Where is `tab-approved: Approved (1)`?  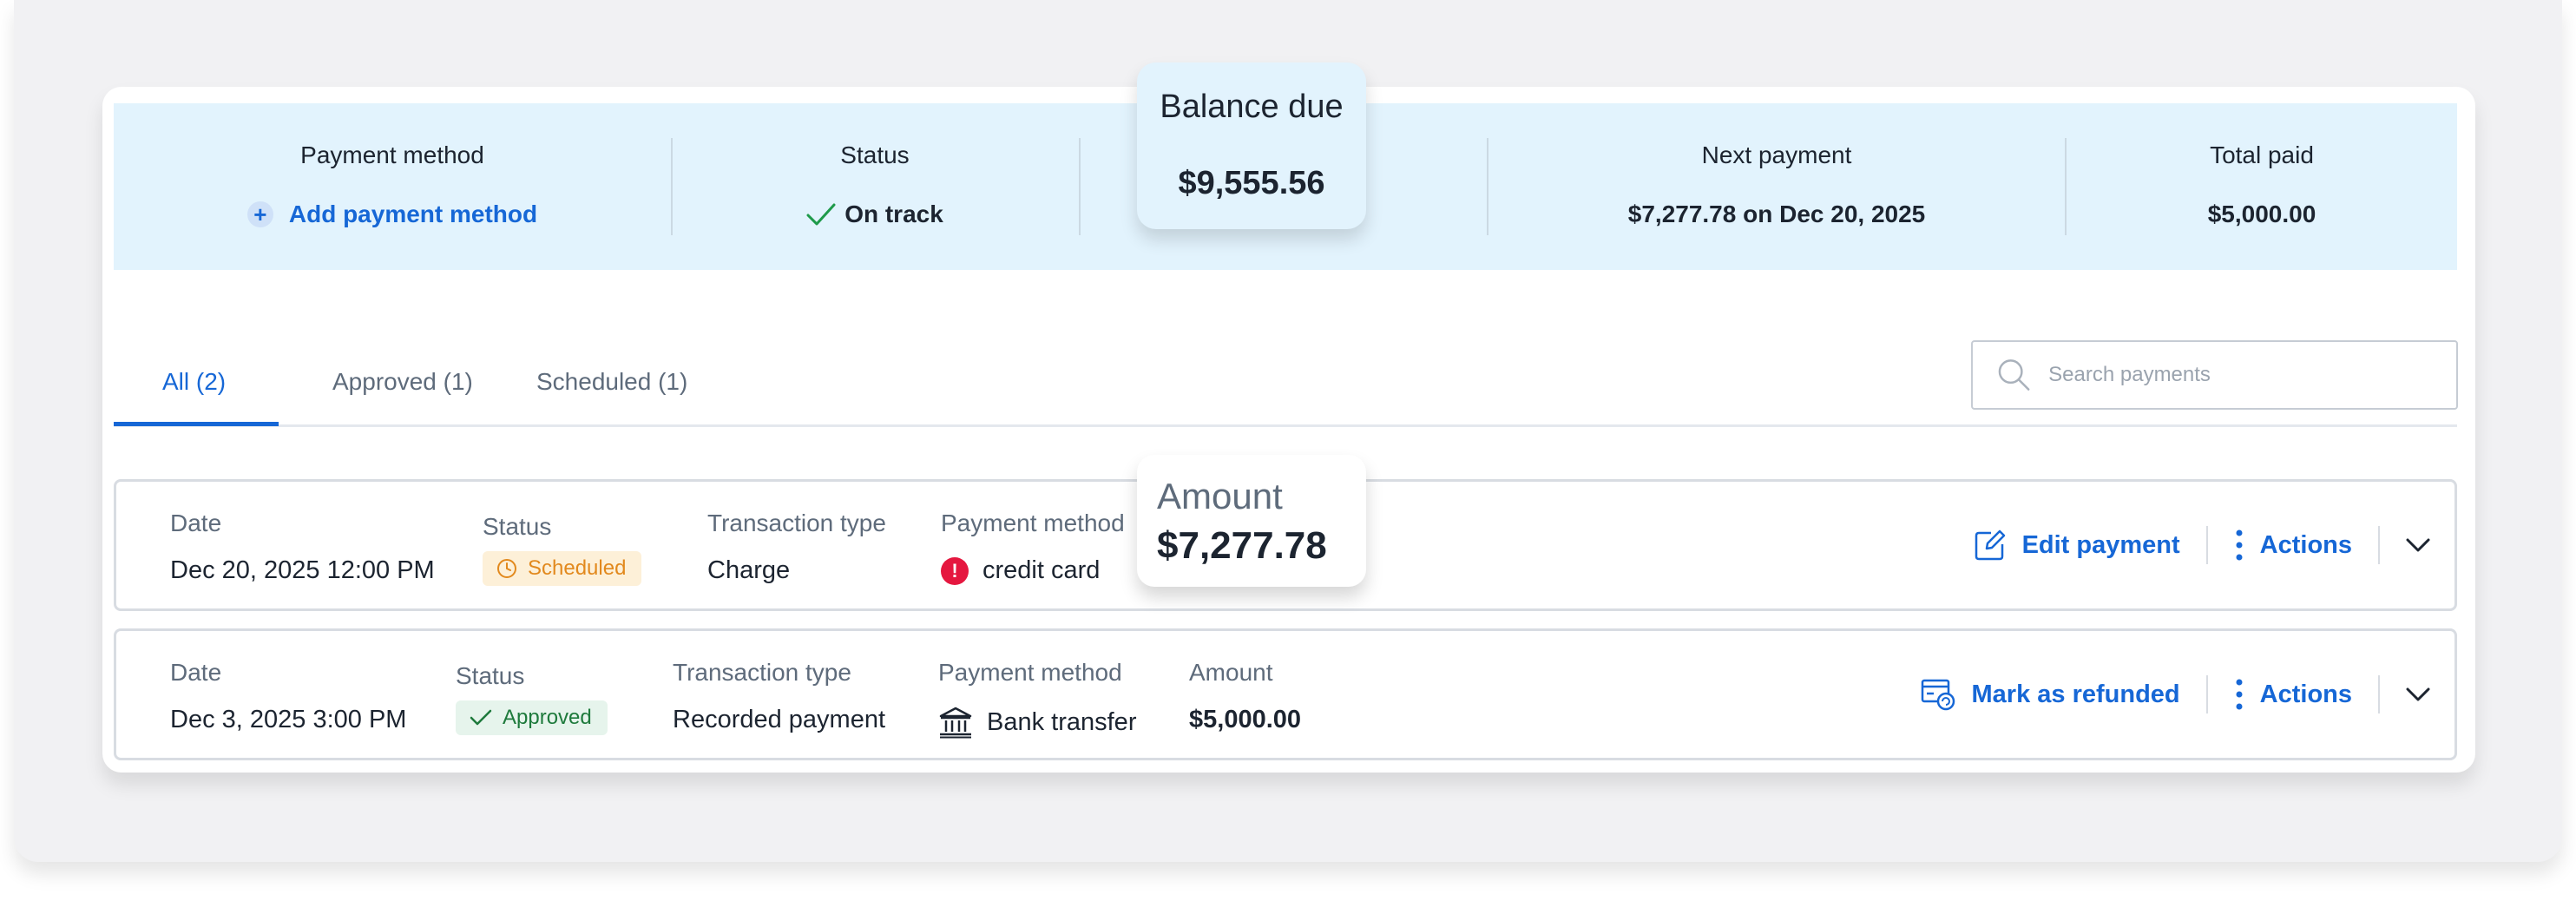 tab-approved: Approved (1) is located at coordinates (402, 382).